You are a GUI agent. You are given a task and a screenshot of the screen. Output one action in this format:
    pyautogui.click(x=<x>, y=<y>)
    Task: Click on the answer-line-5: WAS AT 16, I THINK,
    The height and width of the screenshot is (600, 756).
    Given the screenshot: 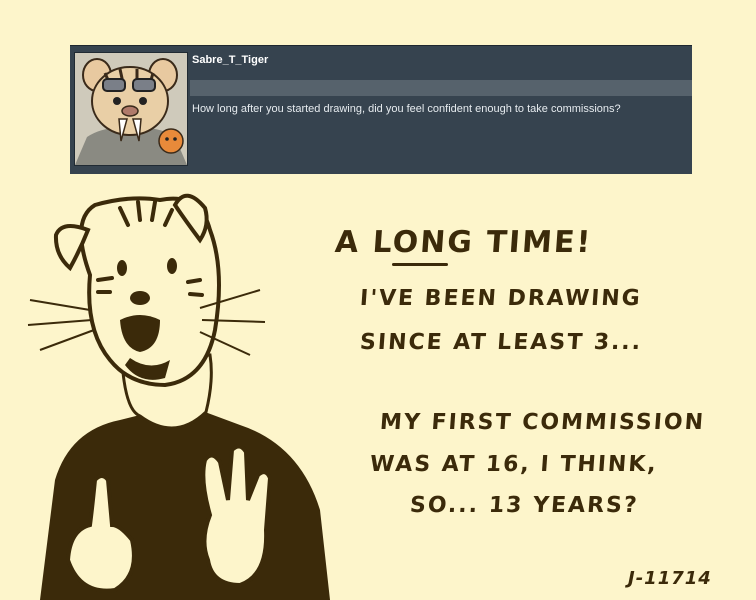 What is the action you would take?
    pyautogui.click(x=514, y=464)
    